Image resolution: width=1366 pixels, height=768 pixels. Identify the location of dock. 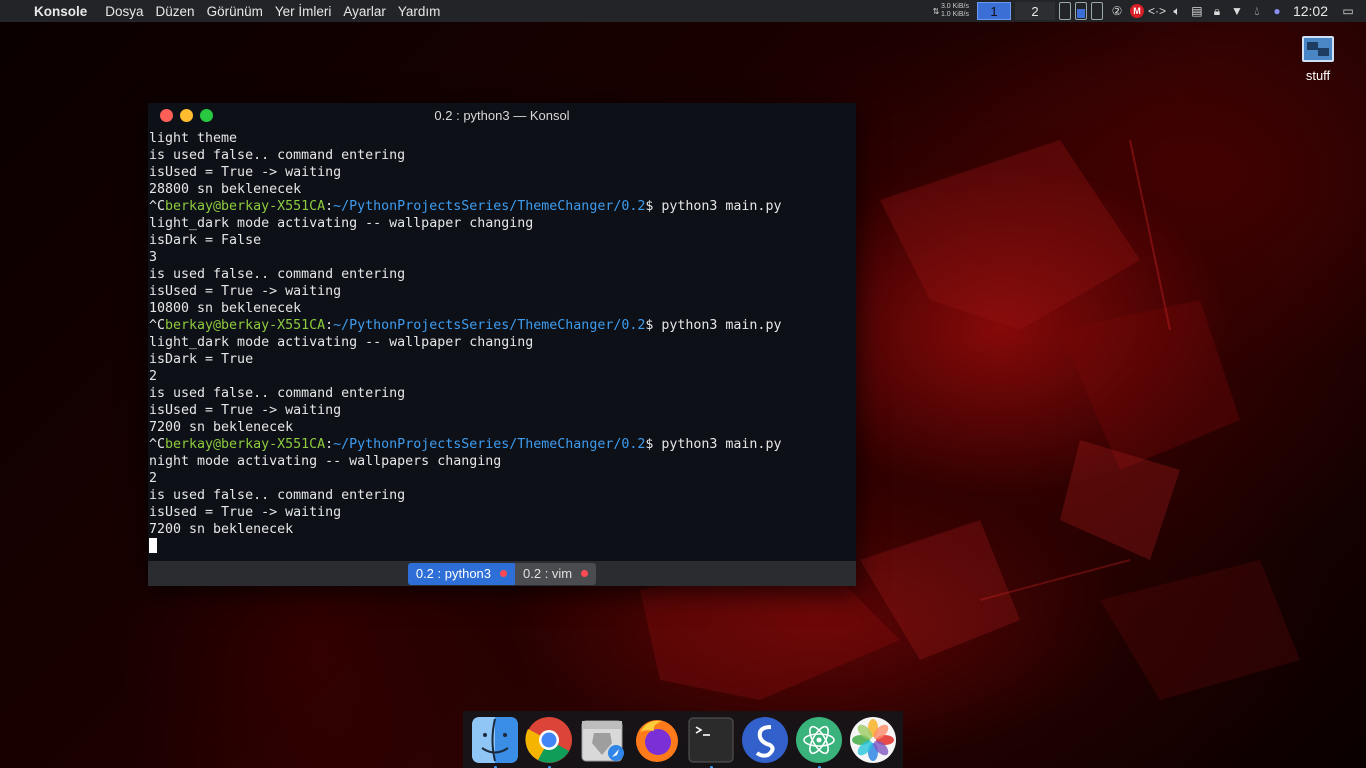
(683, 739).